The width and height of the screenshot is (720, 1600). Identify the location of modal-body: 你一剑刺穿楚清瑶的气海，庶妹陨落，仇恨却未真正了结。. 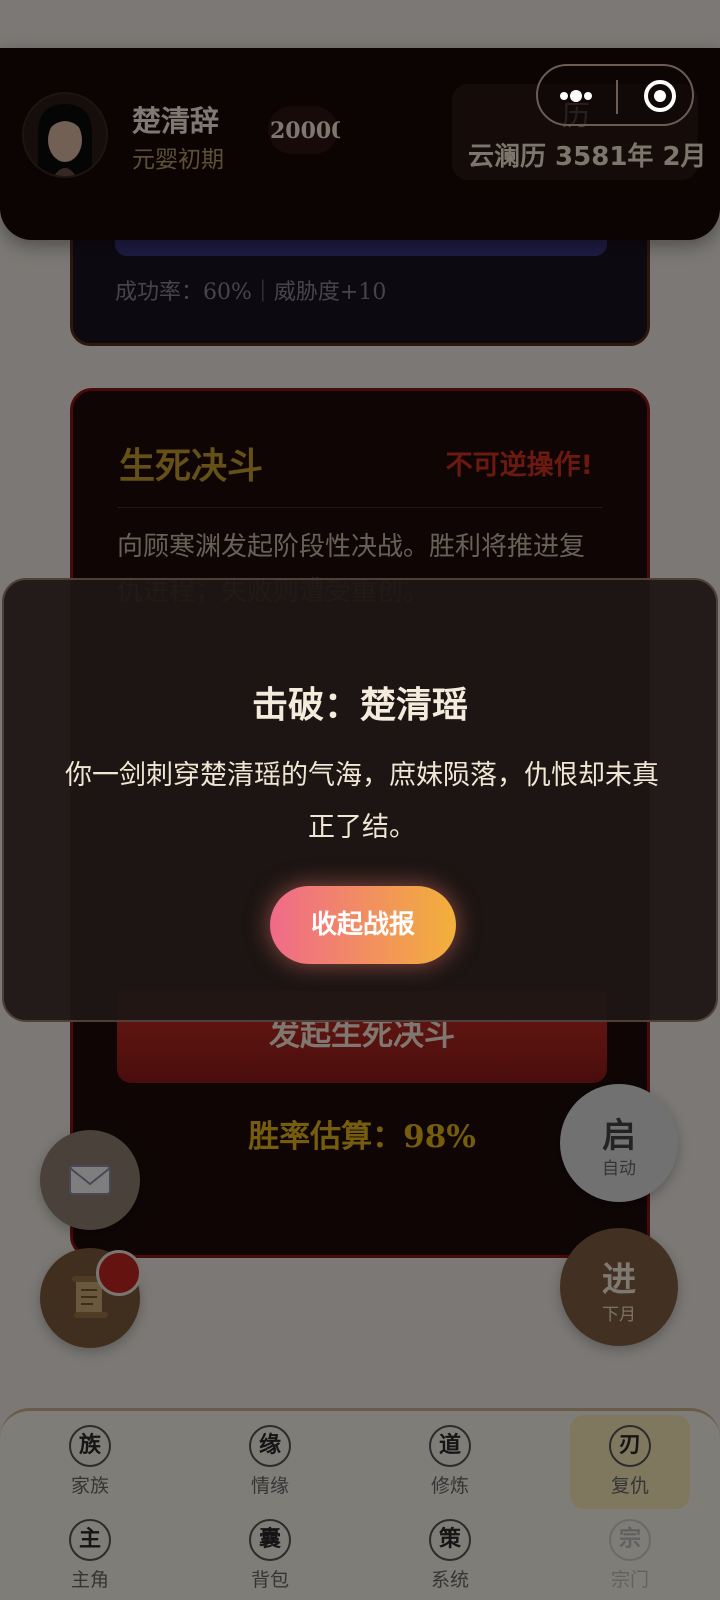
(362, 801).